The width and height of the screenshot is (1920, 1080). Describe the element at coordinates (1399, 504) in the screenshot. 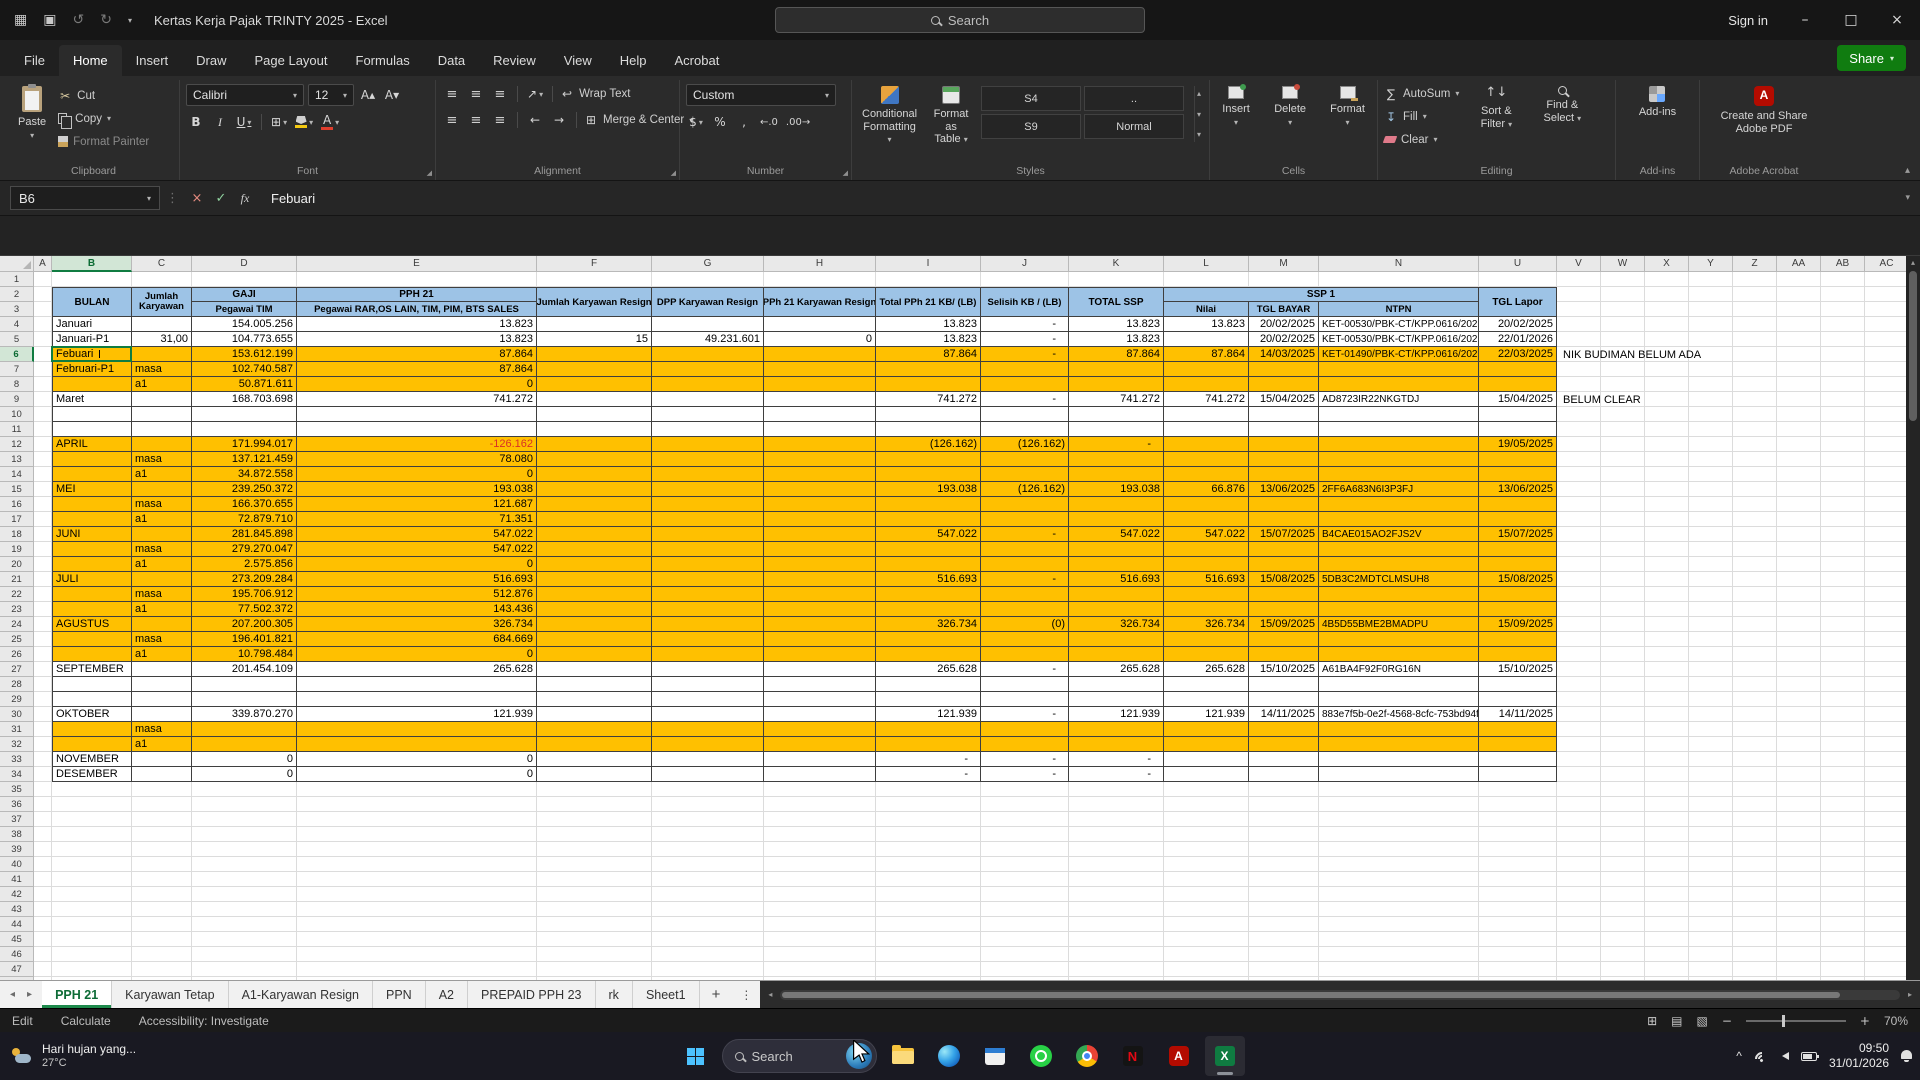

I see `cell-N16` at that location.